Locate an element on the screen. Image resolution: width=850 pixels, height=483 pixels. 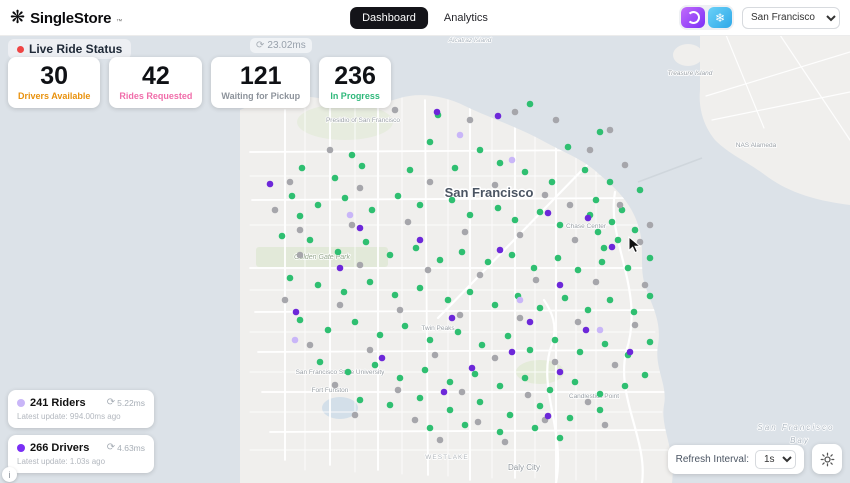
refresh-interval-select: 1s is located at coordinates (775, 459).